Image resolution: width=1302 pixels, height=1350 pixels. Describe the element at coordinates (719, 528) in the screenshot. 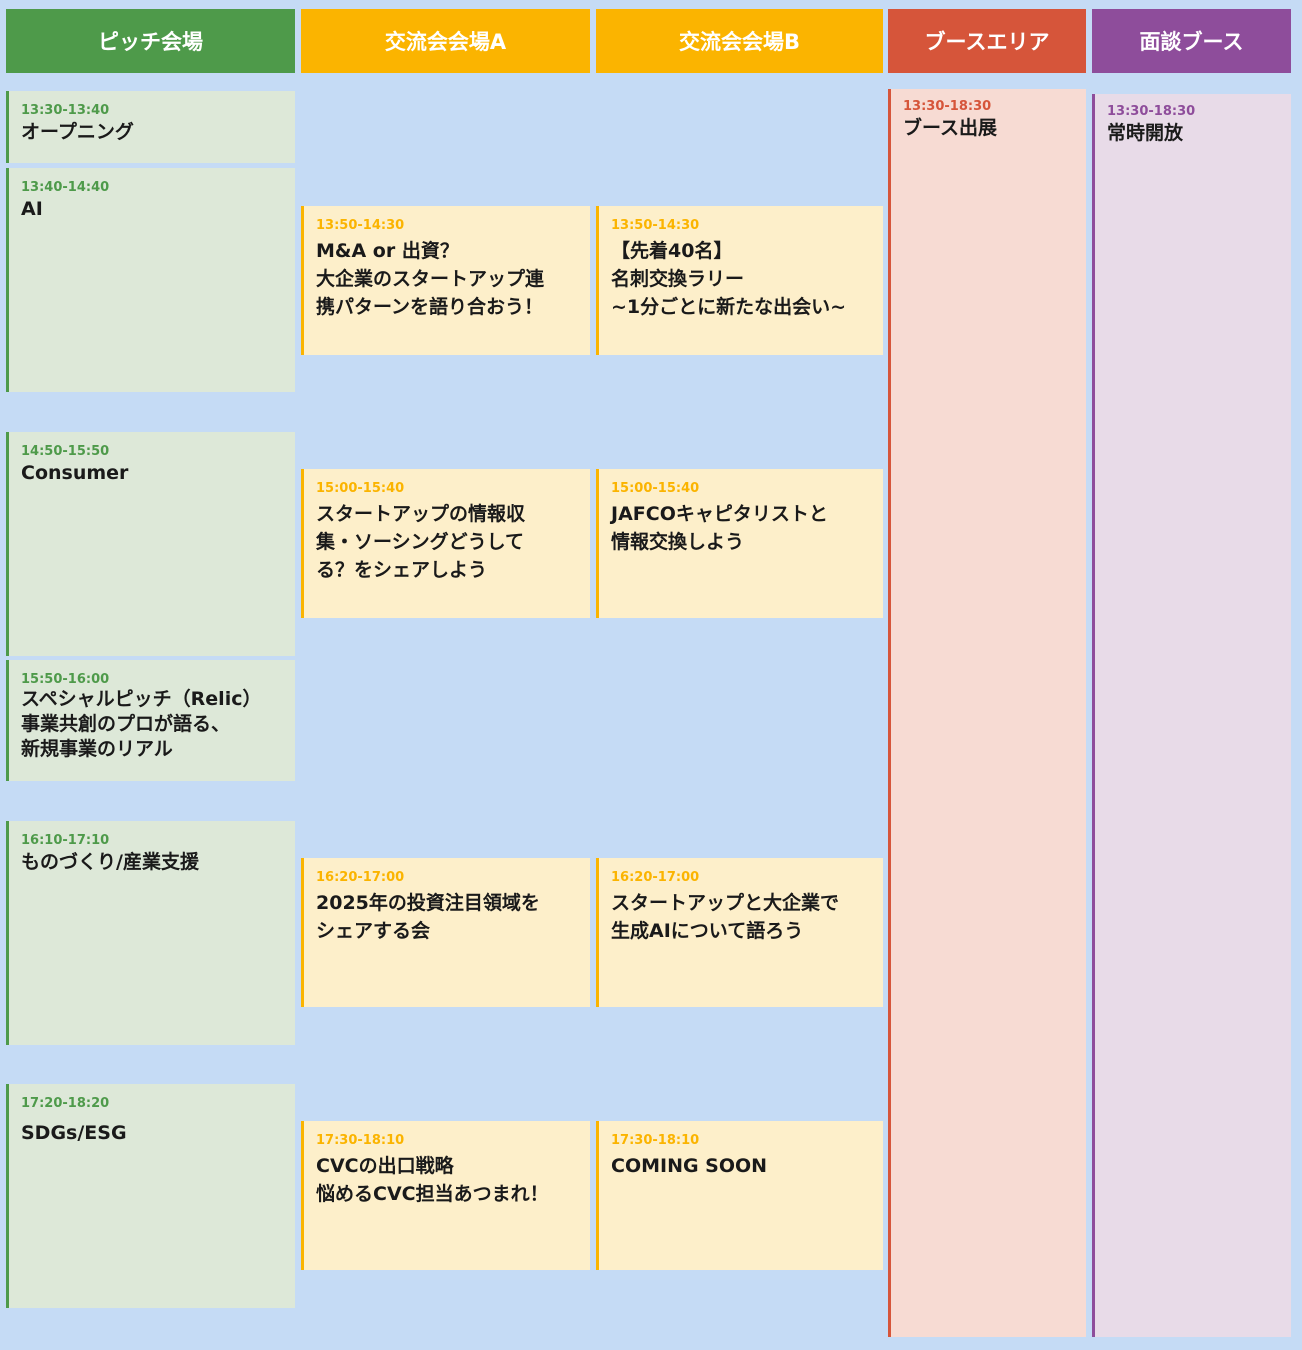

I see `session-title: JAFCOキャピタリストと 情報交換しよう` at that location.